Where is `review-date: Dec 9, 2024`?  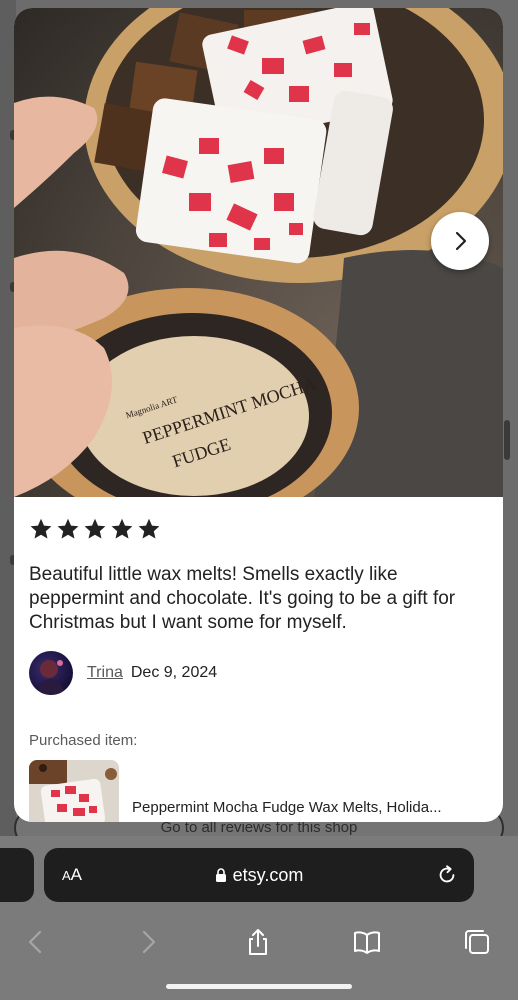
review-date: Dec 9, 2024 is located at coordinates (174, 672).